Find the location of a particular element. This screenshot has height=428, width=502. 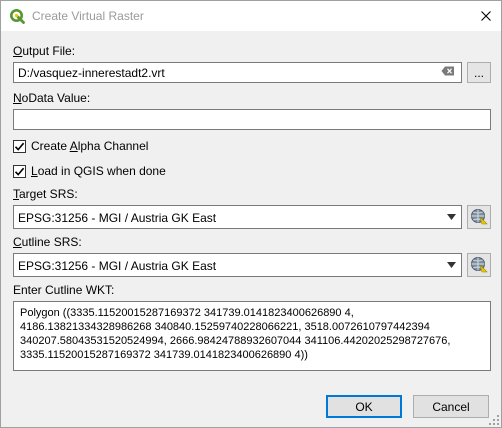

target-srs-label: Target SRS: is located at coordinates (45, 194).